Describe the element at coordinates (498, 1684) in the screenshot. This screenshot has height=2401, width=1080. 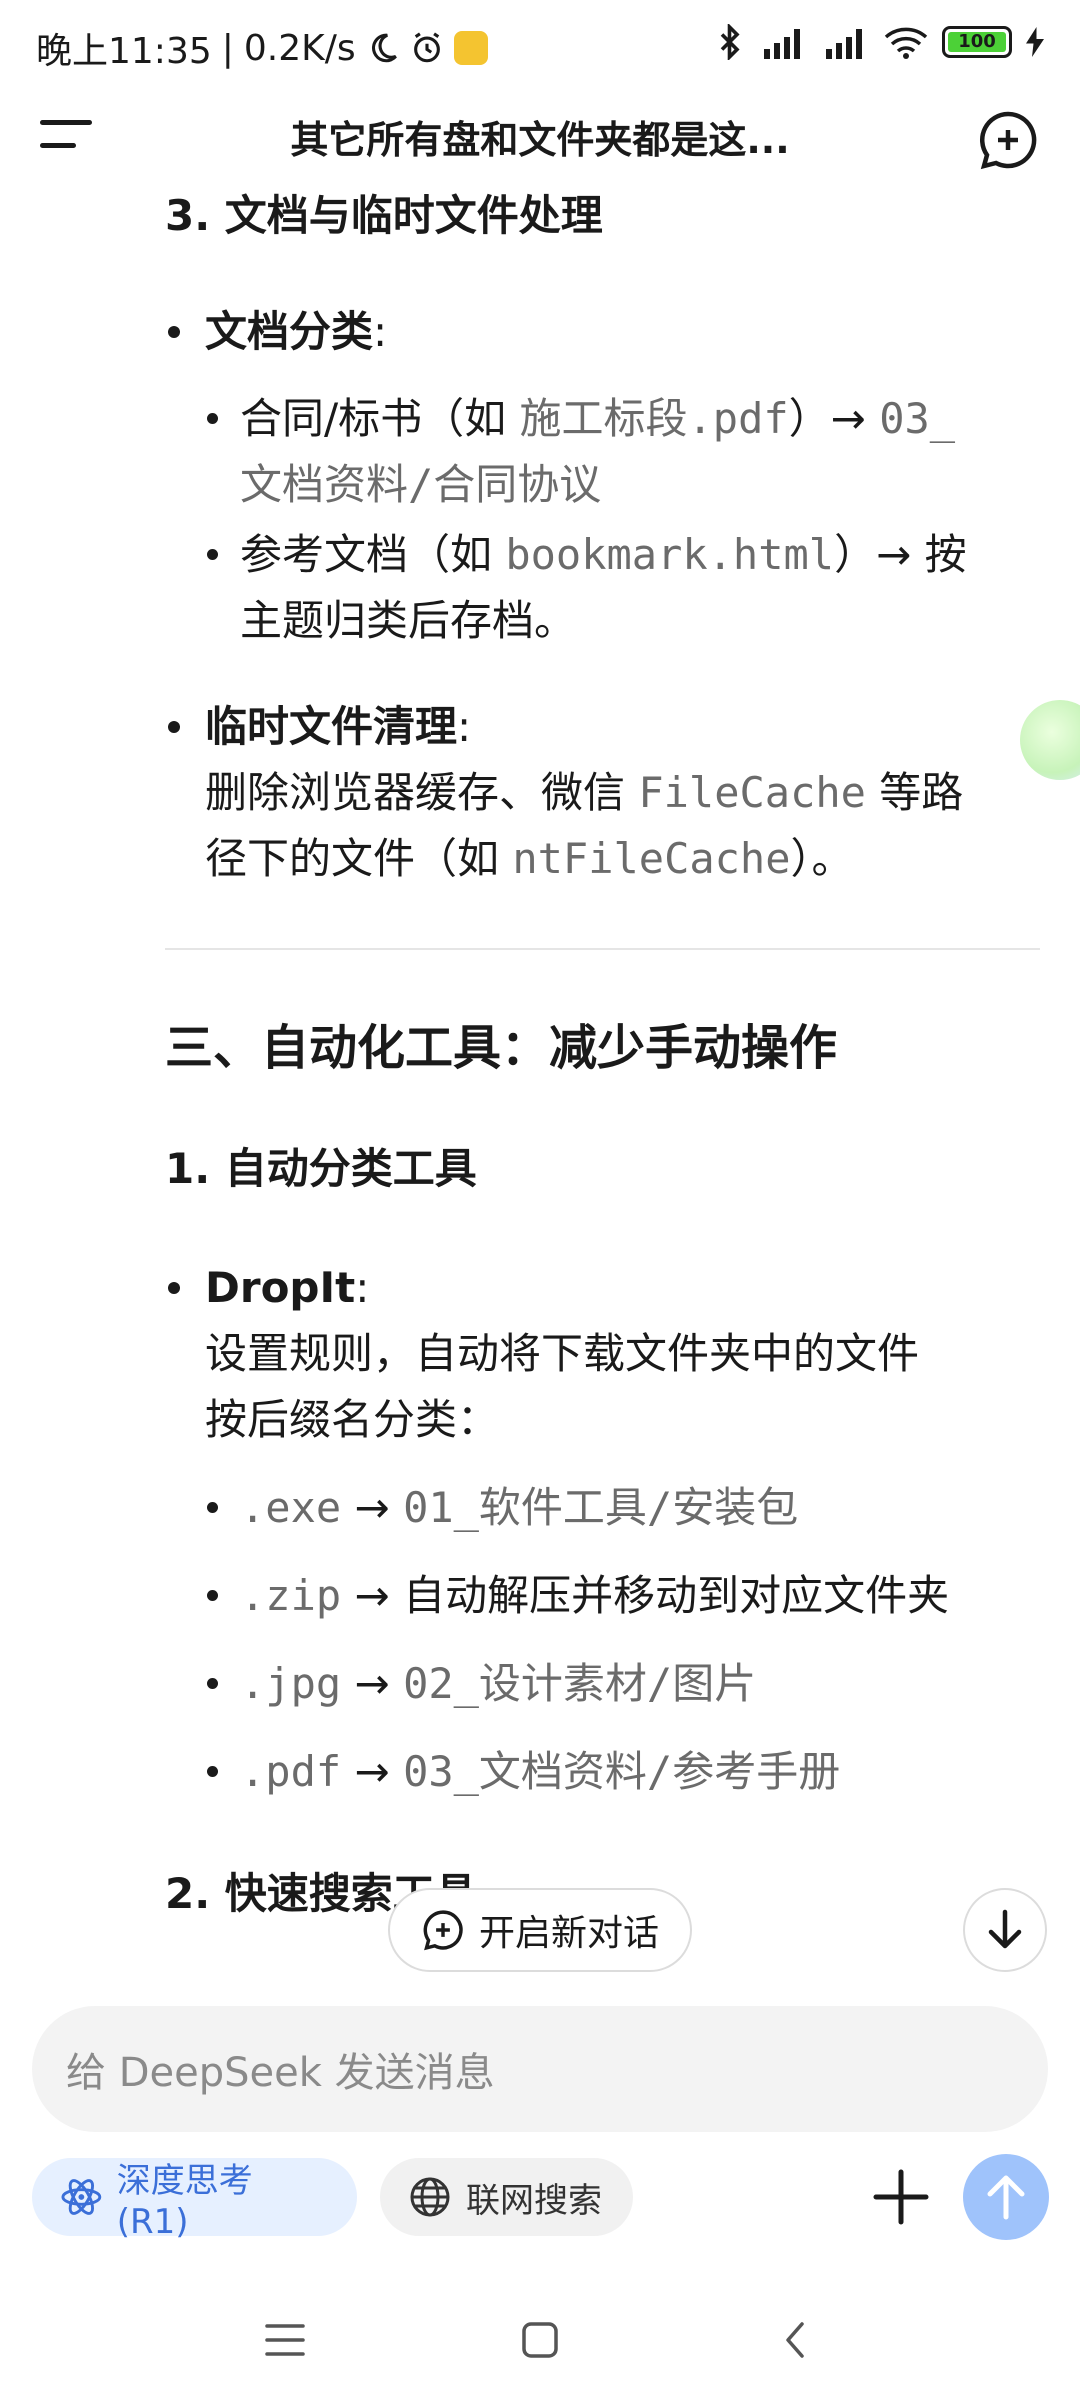
I see `rule-item: .jpg → 02_设计素材/图片` at that location.